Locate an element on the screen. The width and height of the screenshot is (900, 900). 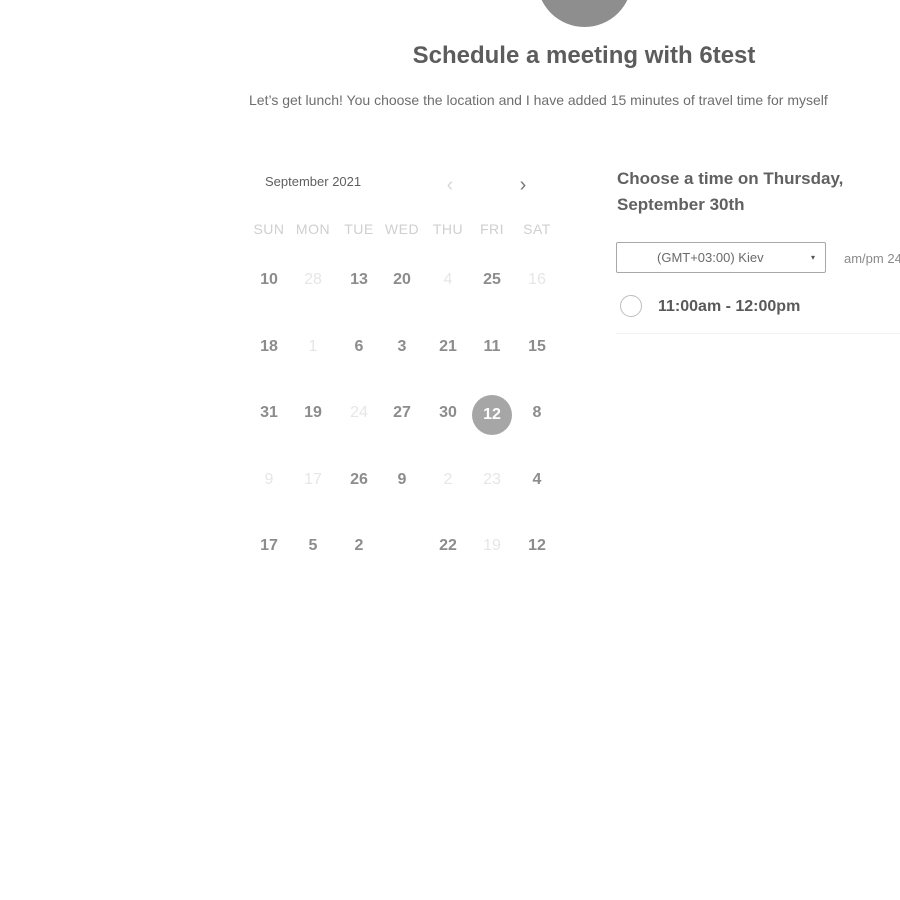
calendar-day: 18 is located at coordinates (269, 347).